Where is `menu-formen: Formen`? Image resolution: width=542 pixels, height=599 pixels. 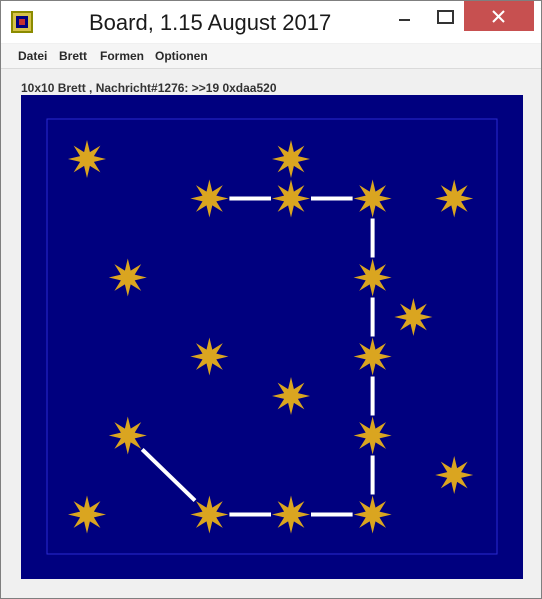 menu-formen: Formen is located at coordinates (122, 56).